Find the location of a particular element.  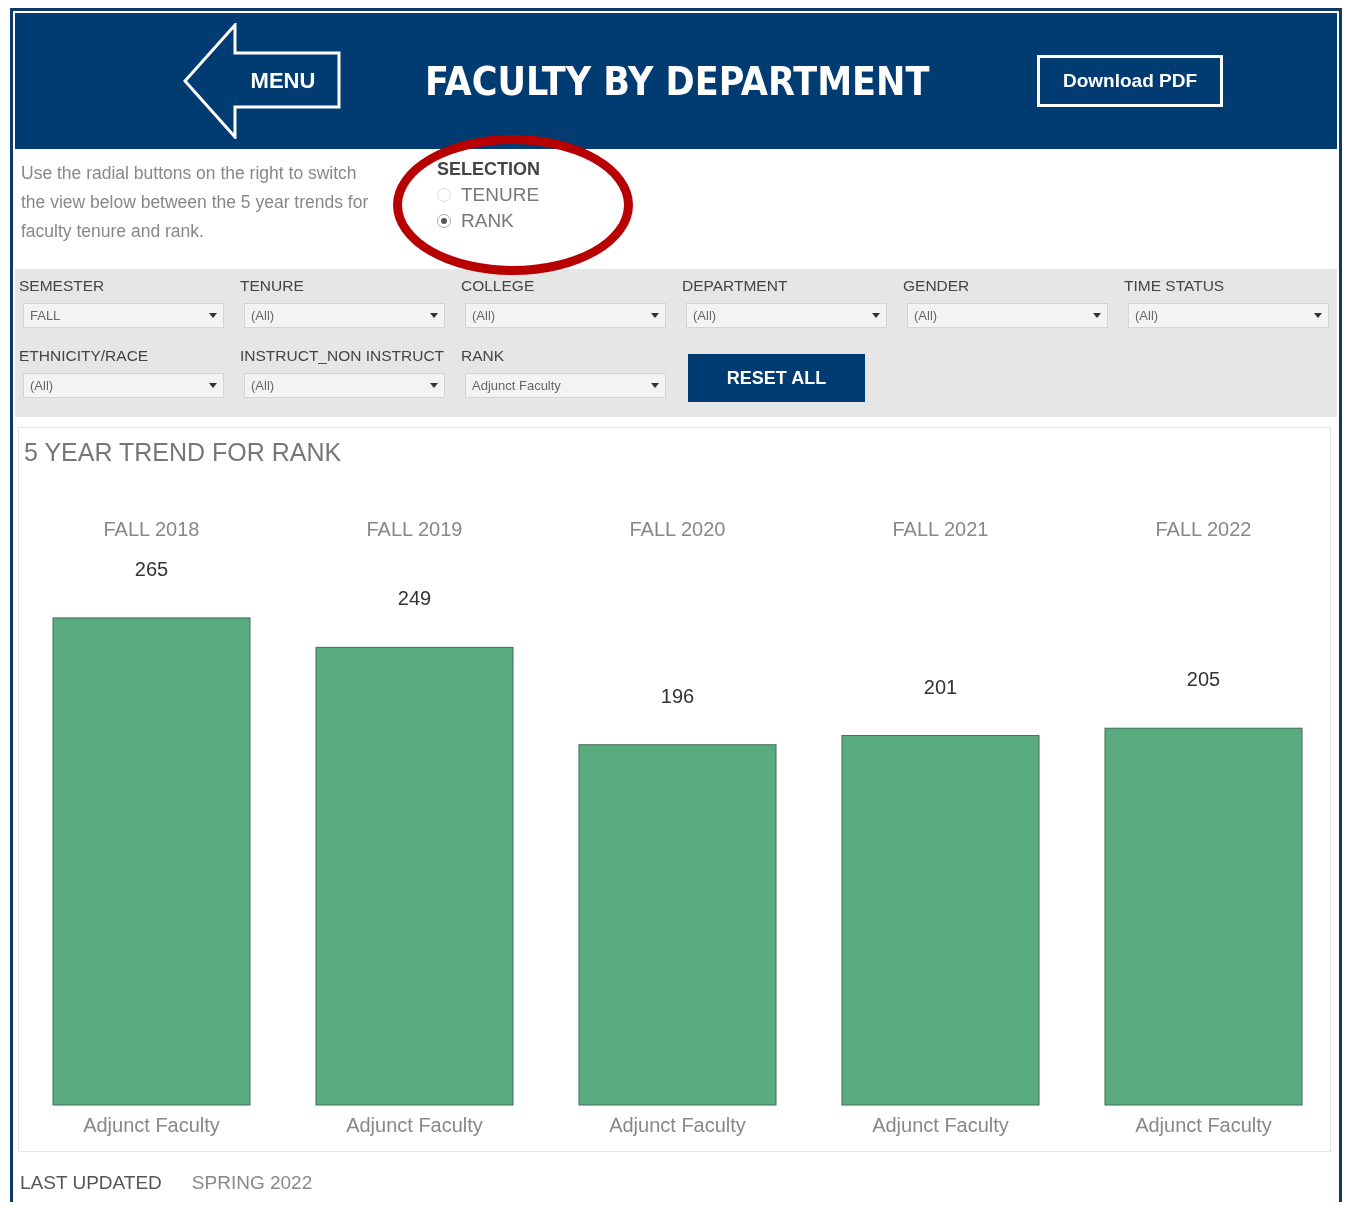

value-label: 249 is located at coordinates (414, 598).